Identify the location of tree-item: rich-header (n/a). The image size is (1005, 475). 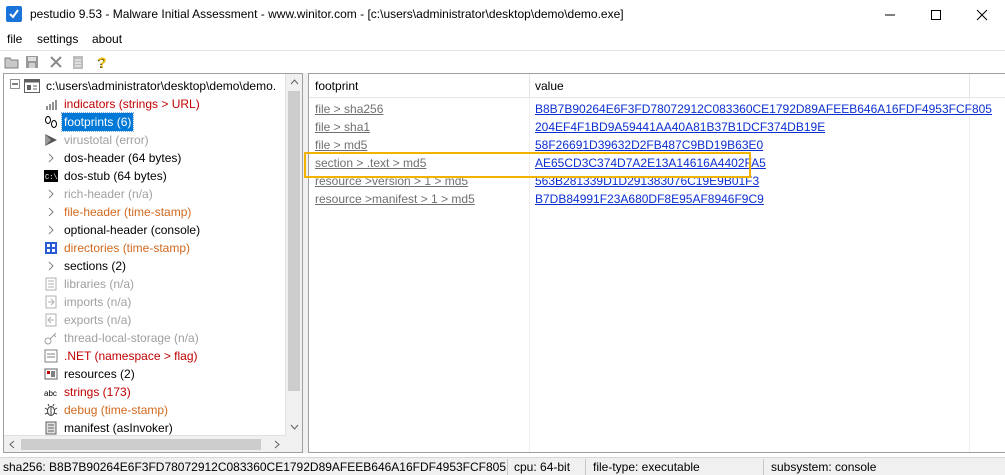
(164, 194).